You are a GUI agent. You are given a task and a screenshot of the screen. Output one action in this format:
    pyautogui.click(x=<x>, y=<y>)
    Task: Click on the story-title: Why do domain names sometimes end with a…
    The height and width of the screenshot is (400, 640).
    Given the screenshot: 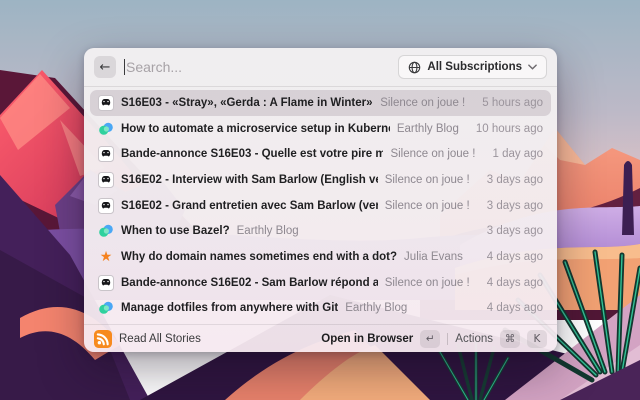 What is the action you would take?
    pyautogui.click(x=259, y=256)
    